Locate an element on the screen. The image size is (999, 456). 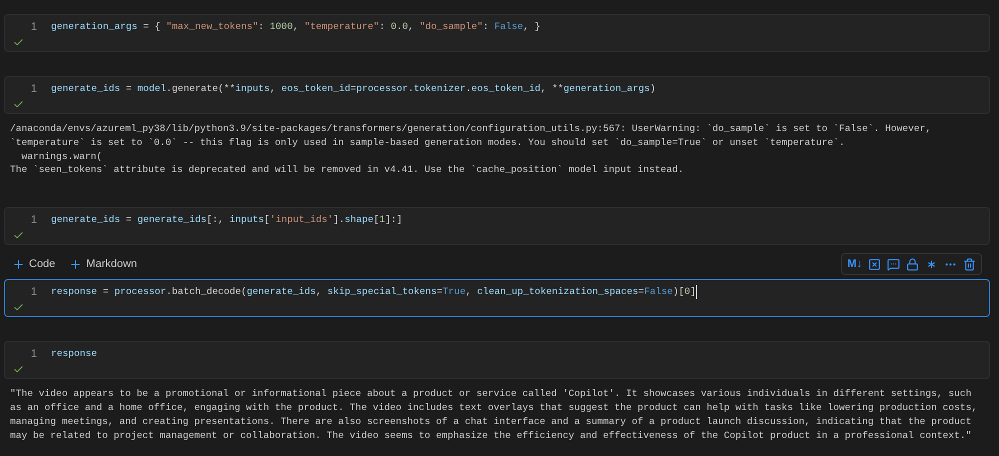
code-line: generation_args = { "max_new_tokens": 1000, "temperature": 0.0, "do_sample": False, } is located at coordinates (295, 27).